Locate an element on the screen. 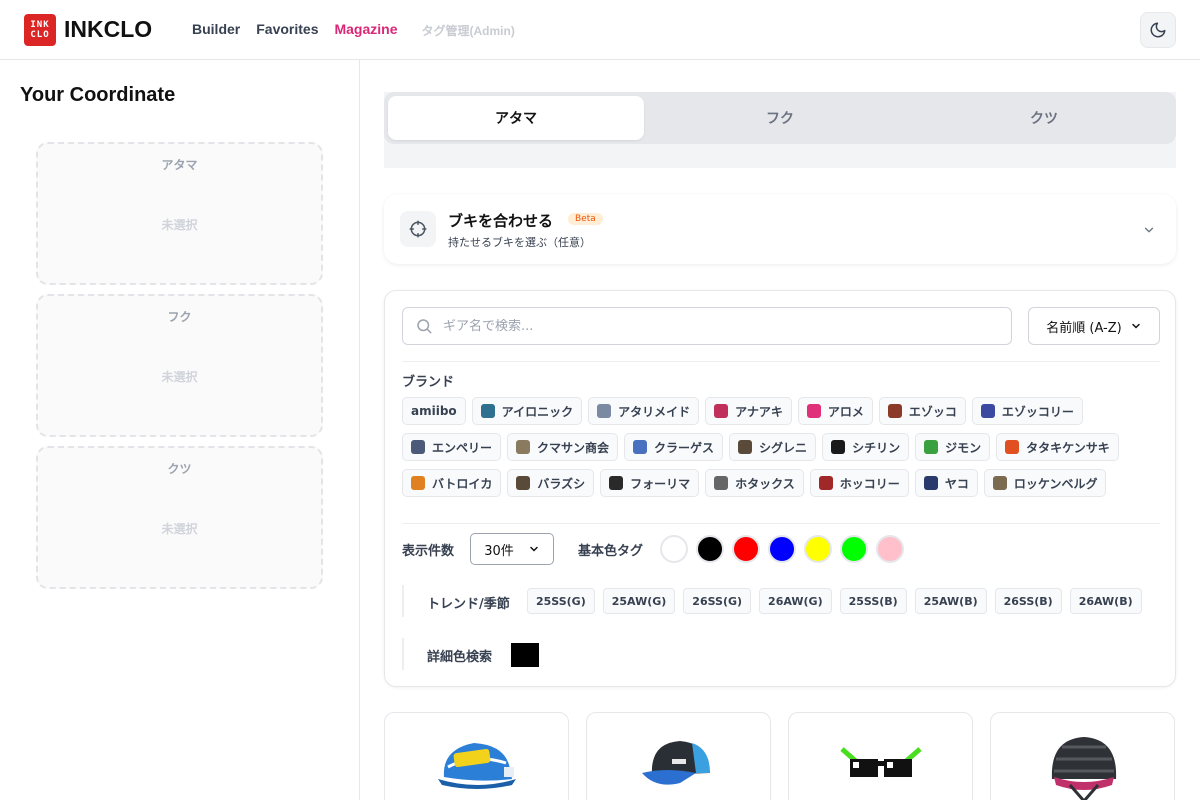 This screenshot has width=1200, height=800. brand-row-1: amiibo アイロニック アタリメイド アナアキ アロメ エゾッコ エゾッコリー is located at coordinates (742, 411).